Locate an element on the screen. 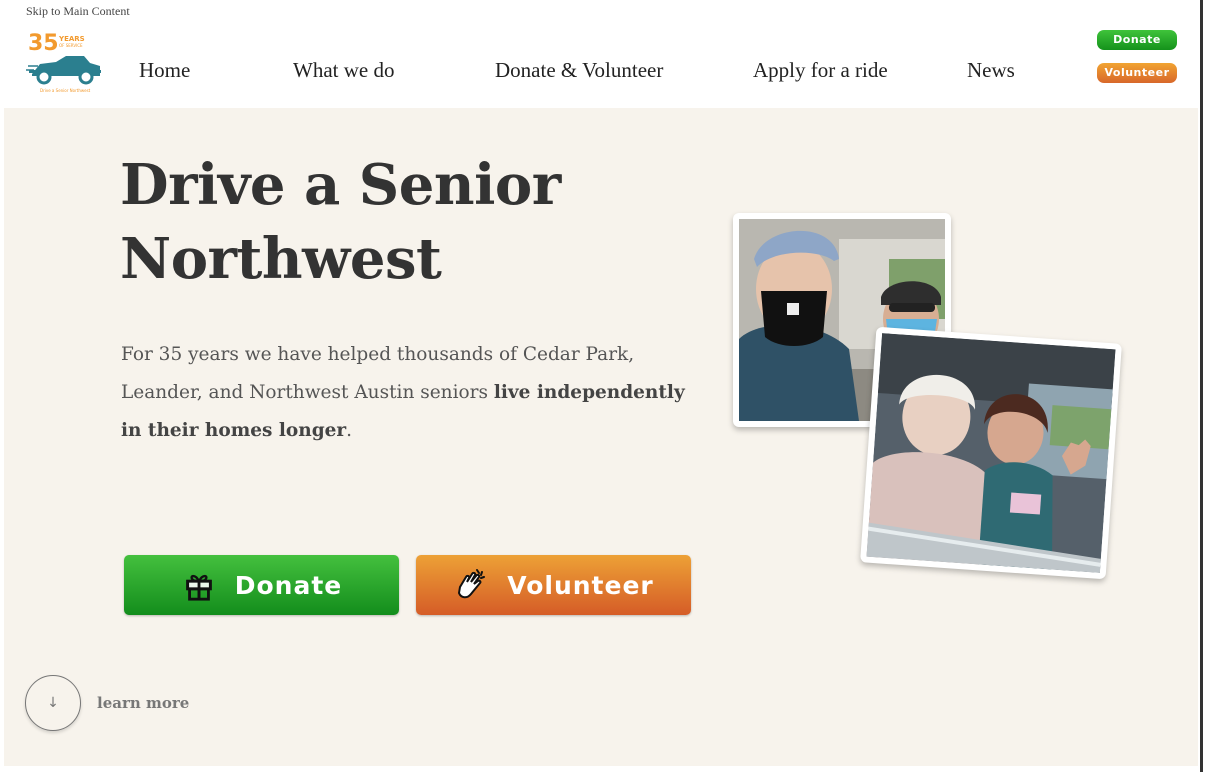 The width and height of the screenshot is (1213, 772). nav-what-we-do: What we do is located at coordinates (343, 70).